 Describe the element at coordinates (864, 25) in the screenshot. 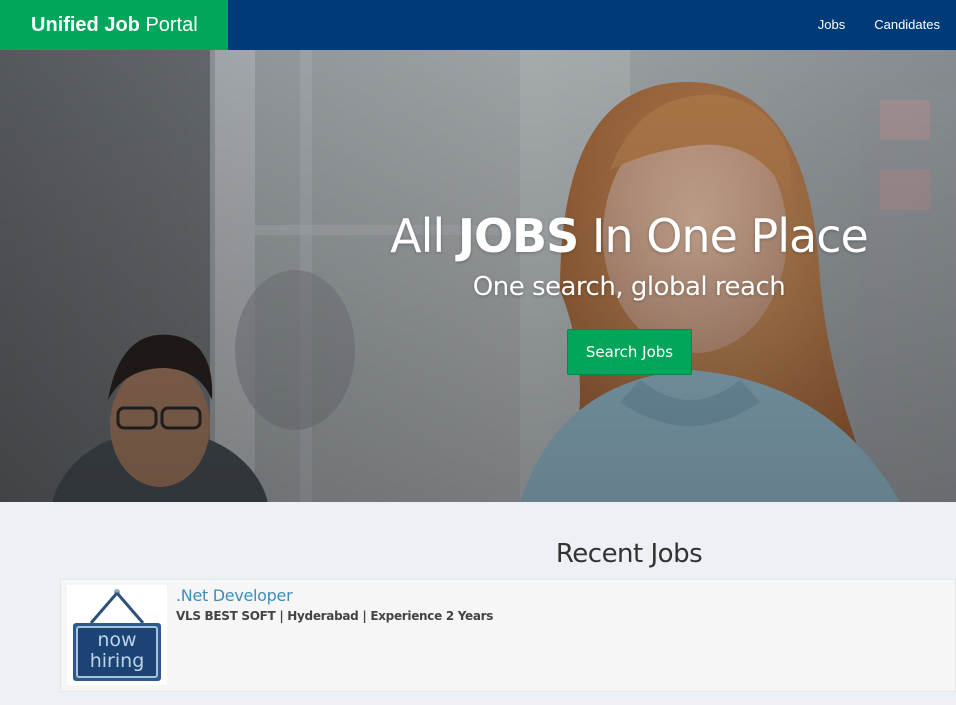

I see `nav-links: Jobs Candidates` at that location.